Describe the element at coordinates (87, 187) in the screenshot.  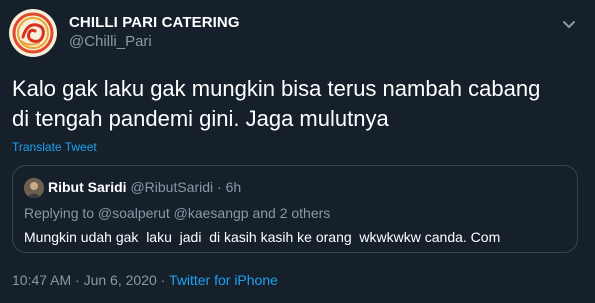
I see `quoted-author-name: Ribut Saridi` at that location.